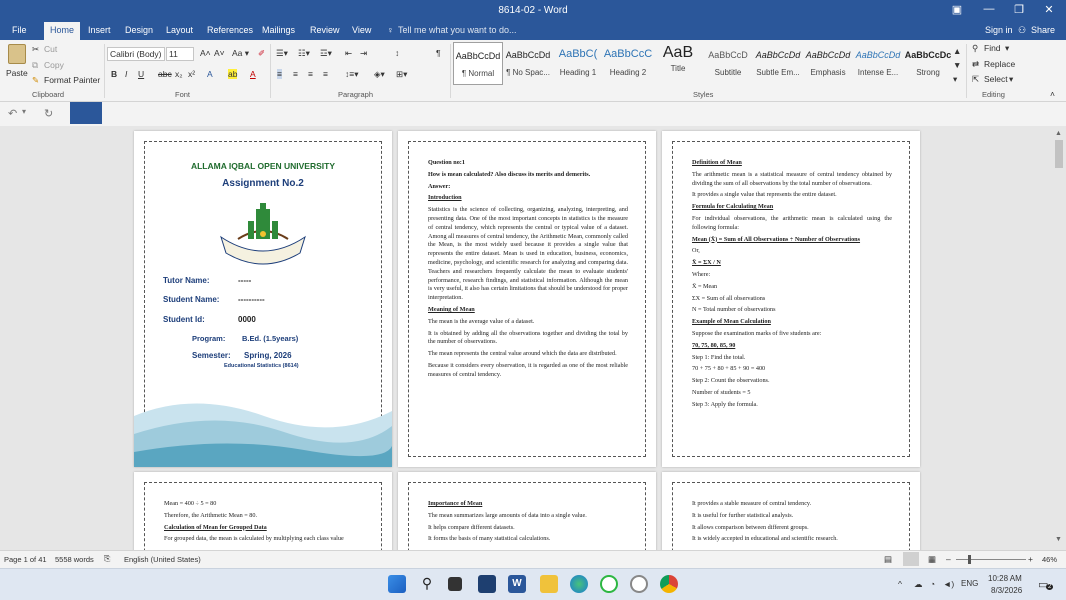 This screenshot has width=1066, height=600. I want to click on share-button: Share, so click(1043, 30).